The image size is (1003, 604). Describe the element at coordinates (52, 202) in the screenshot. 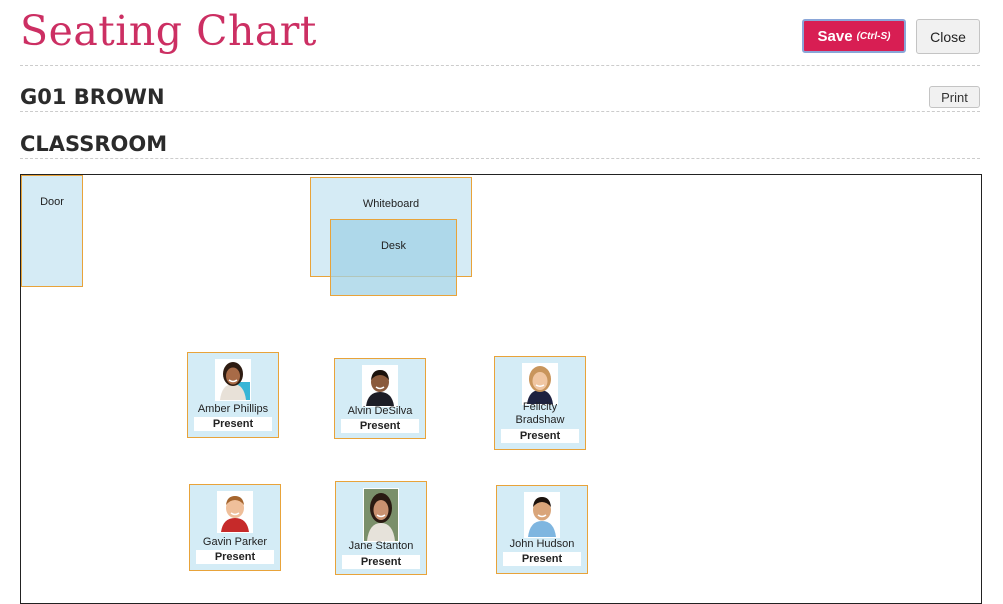

I see `door-label: Door` at that location.